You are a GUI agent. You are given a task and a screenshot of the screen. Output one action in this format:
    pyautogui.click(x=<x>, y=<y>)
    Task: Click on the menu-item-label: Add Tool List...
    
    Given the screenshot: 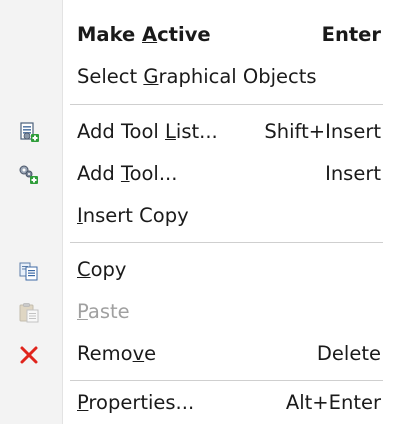 What is the action you would take?
    pyautogui.click(x=147, y=131)
    